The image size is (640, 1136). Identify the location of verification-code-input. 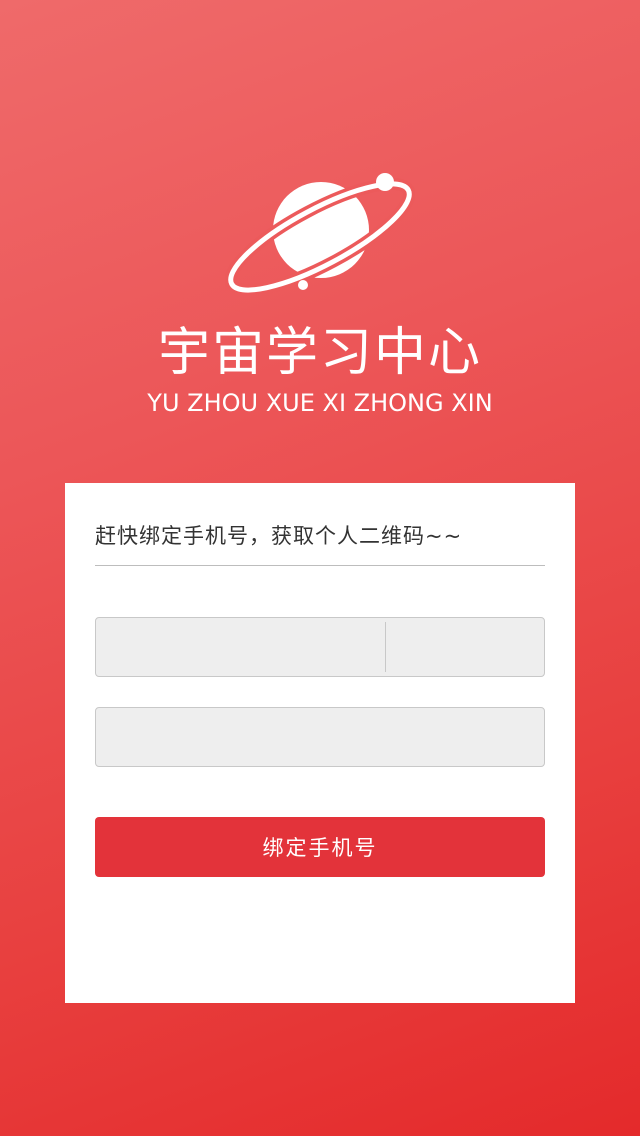
(320, 737).